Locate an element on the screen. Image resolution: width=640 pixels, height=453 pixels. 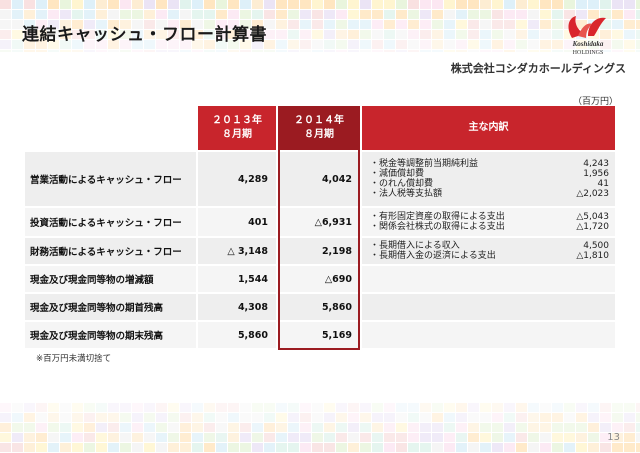
value-2013: △ 3,148 is located at coordinates (237, 251).